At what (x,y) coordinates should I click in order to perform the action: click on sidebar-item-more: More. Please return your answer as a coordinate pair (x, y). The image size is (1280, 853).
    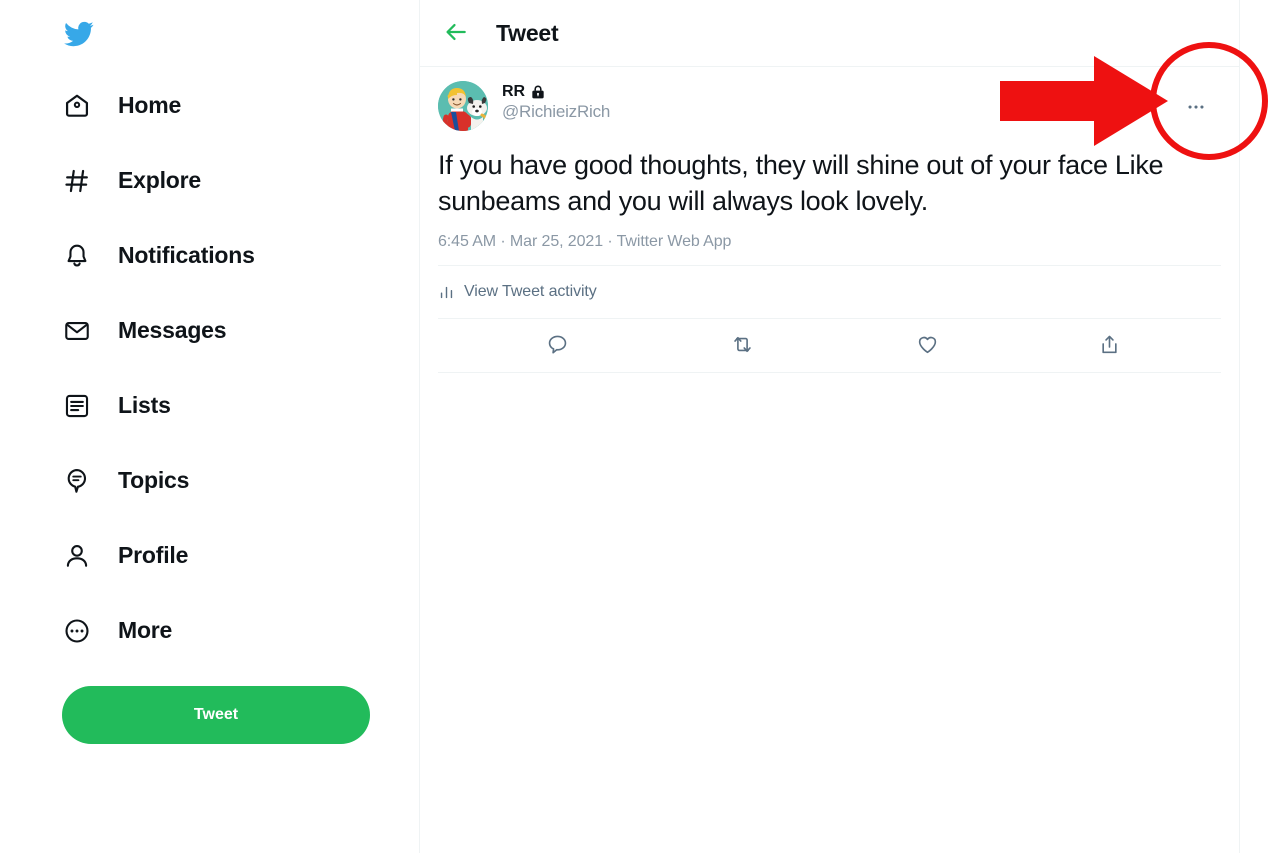
    Looking at the image, I should click on (240, 630).